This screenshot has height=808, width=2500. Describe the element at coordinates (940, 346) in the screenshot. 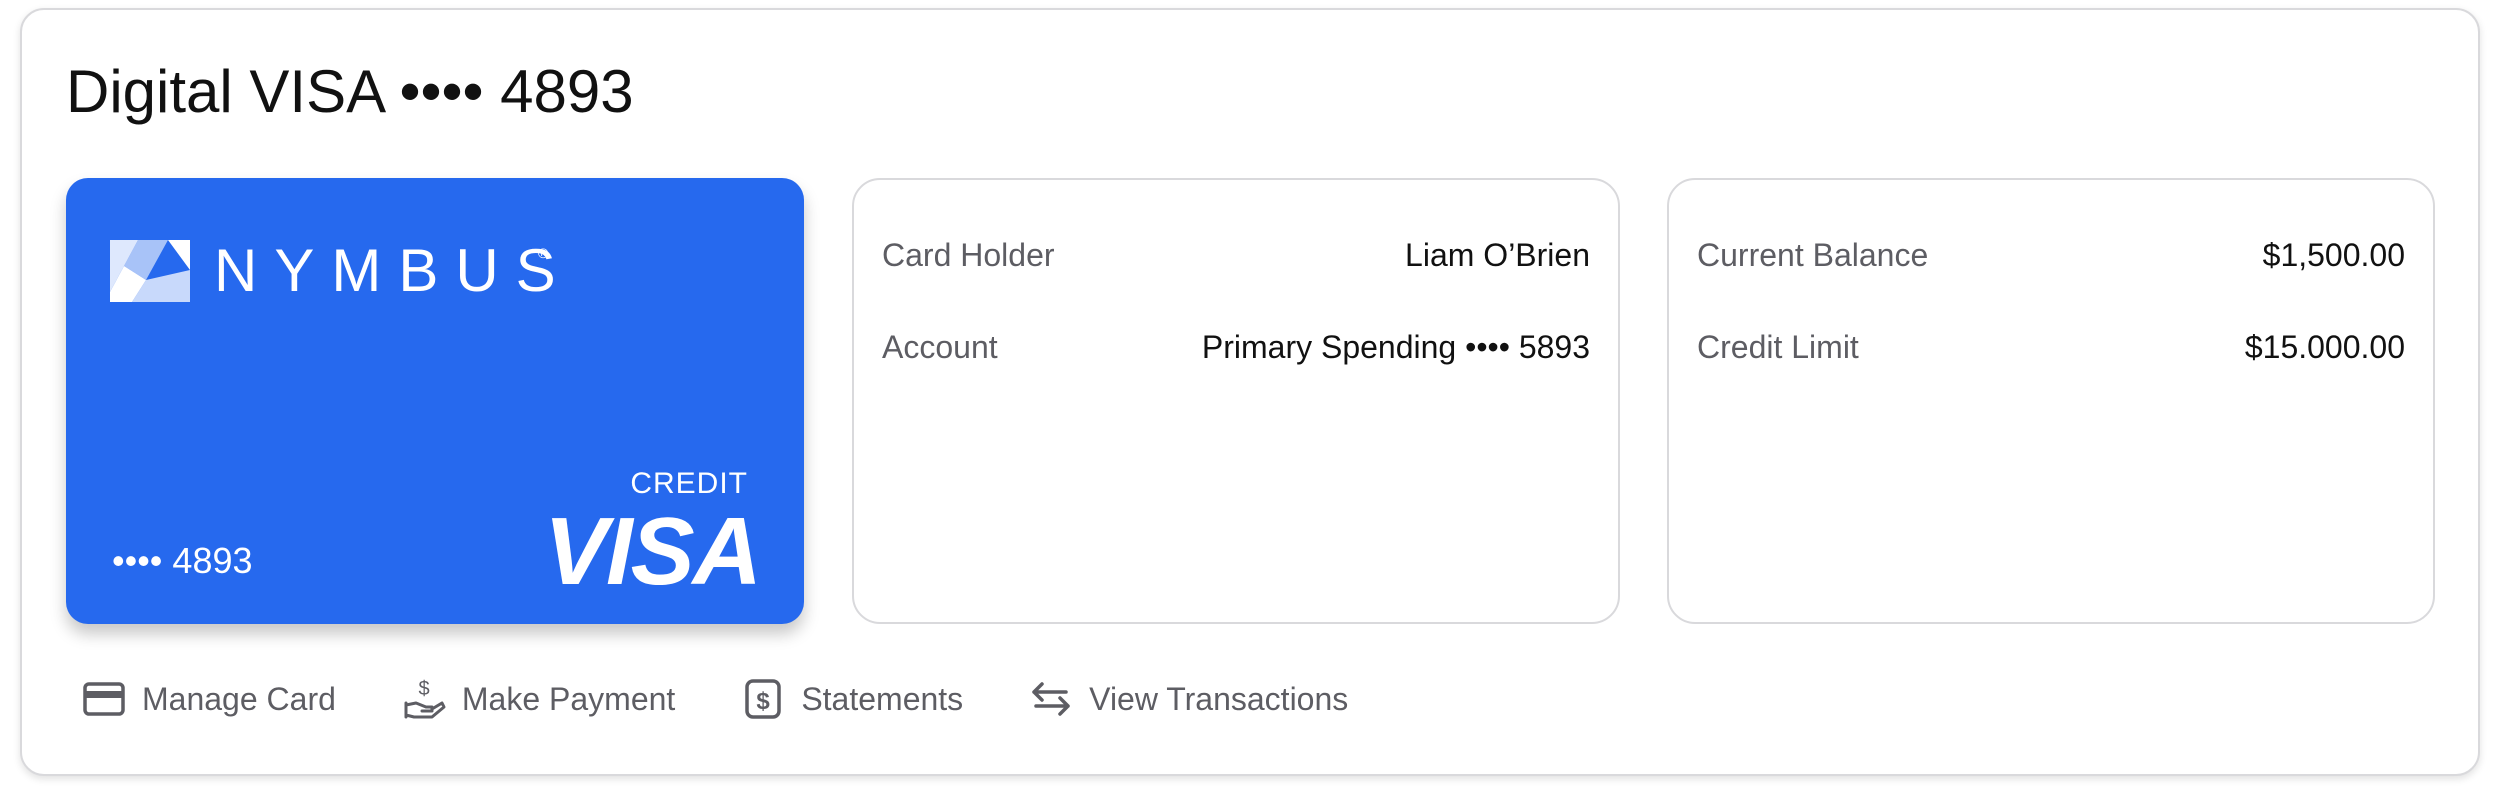

I see `account-label: Account` at that location.